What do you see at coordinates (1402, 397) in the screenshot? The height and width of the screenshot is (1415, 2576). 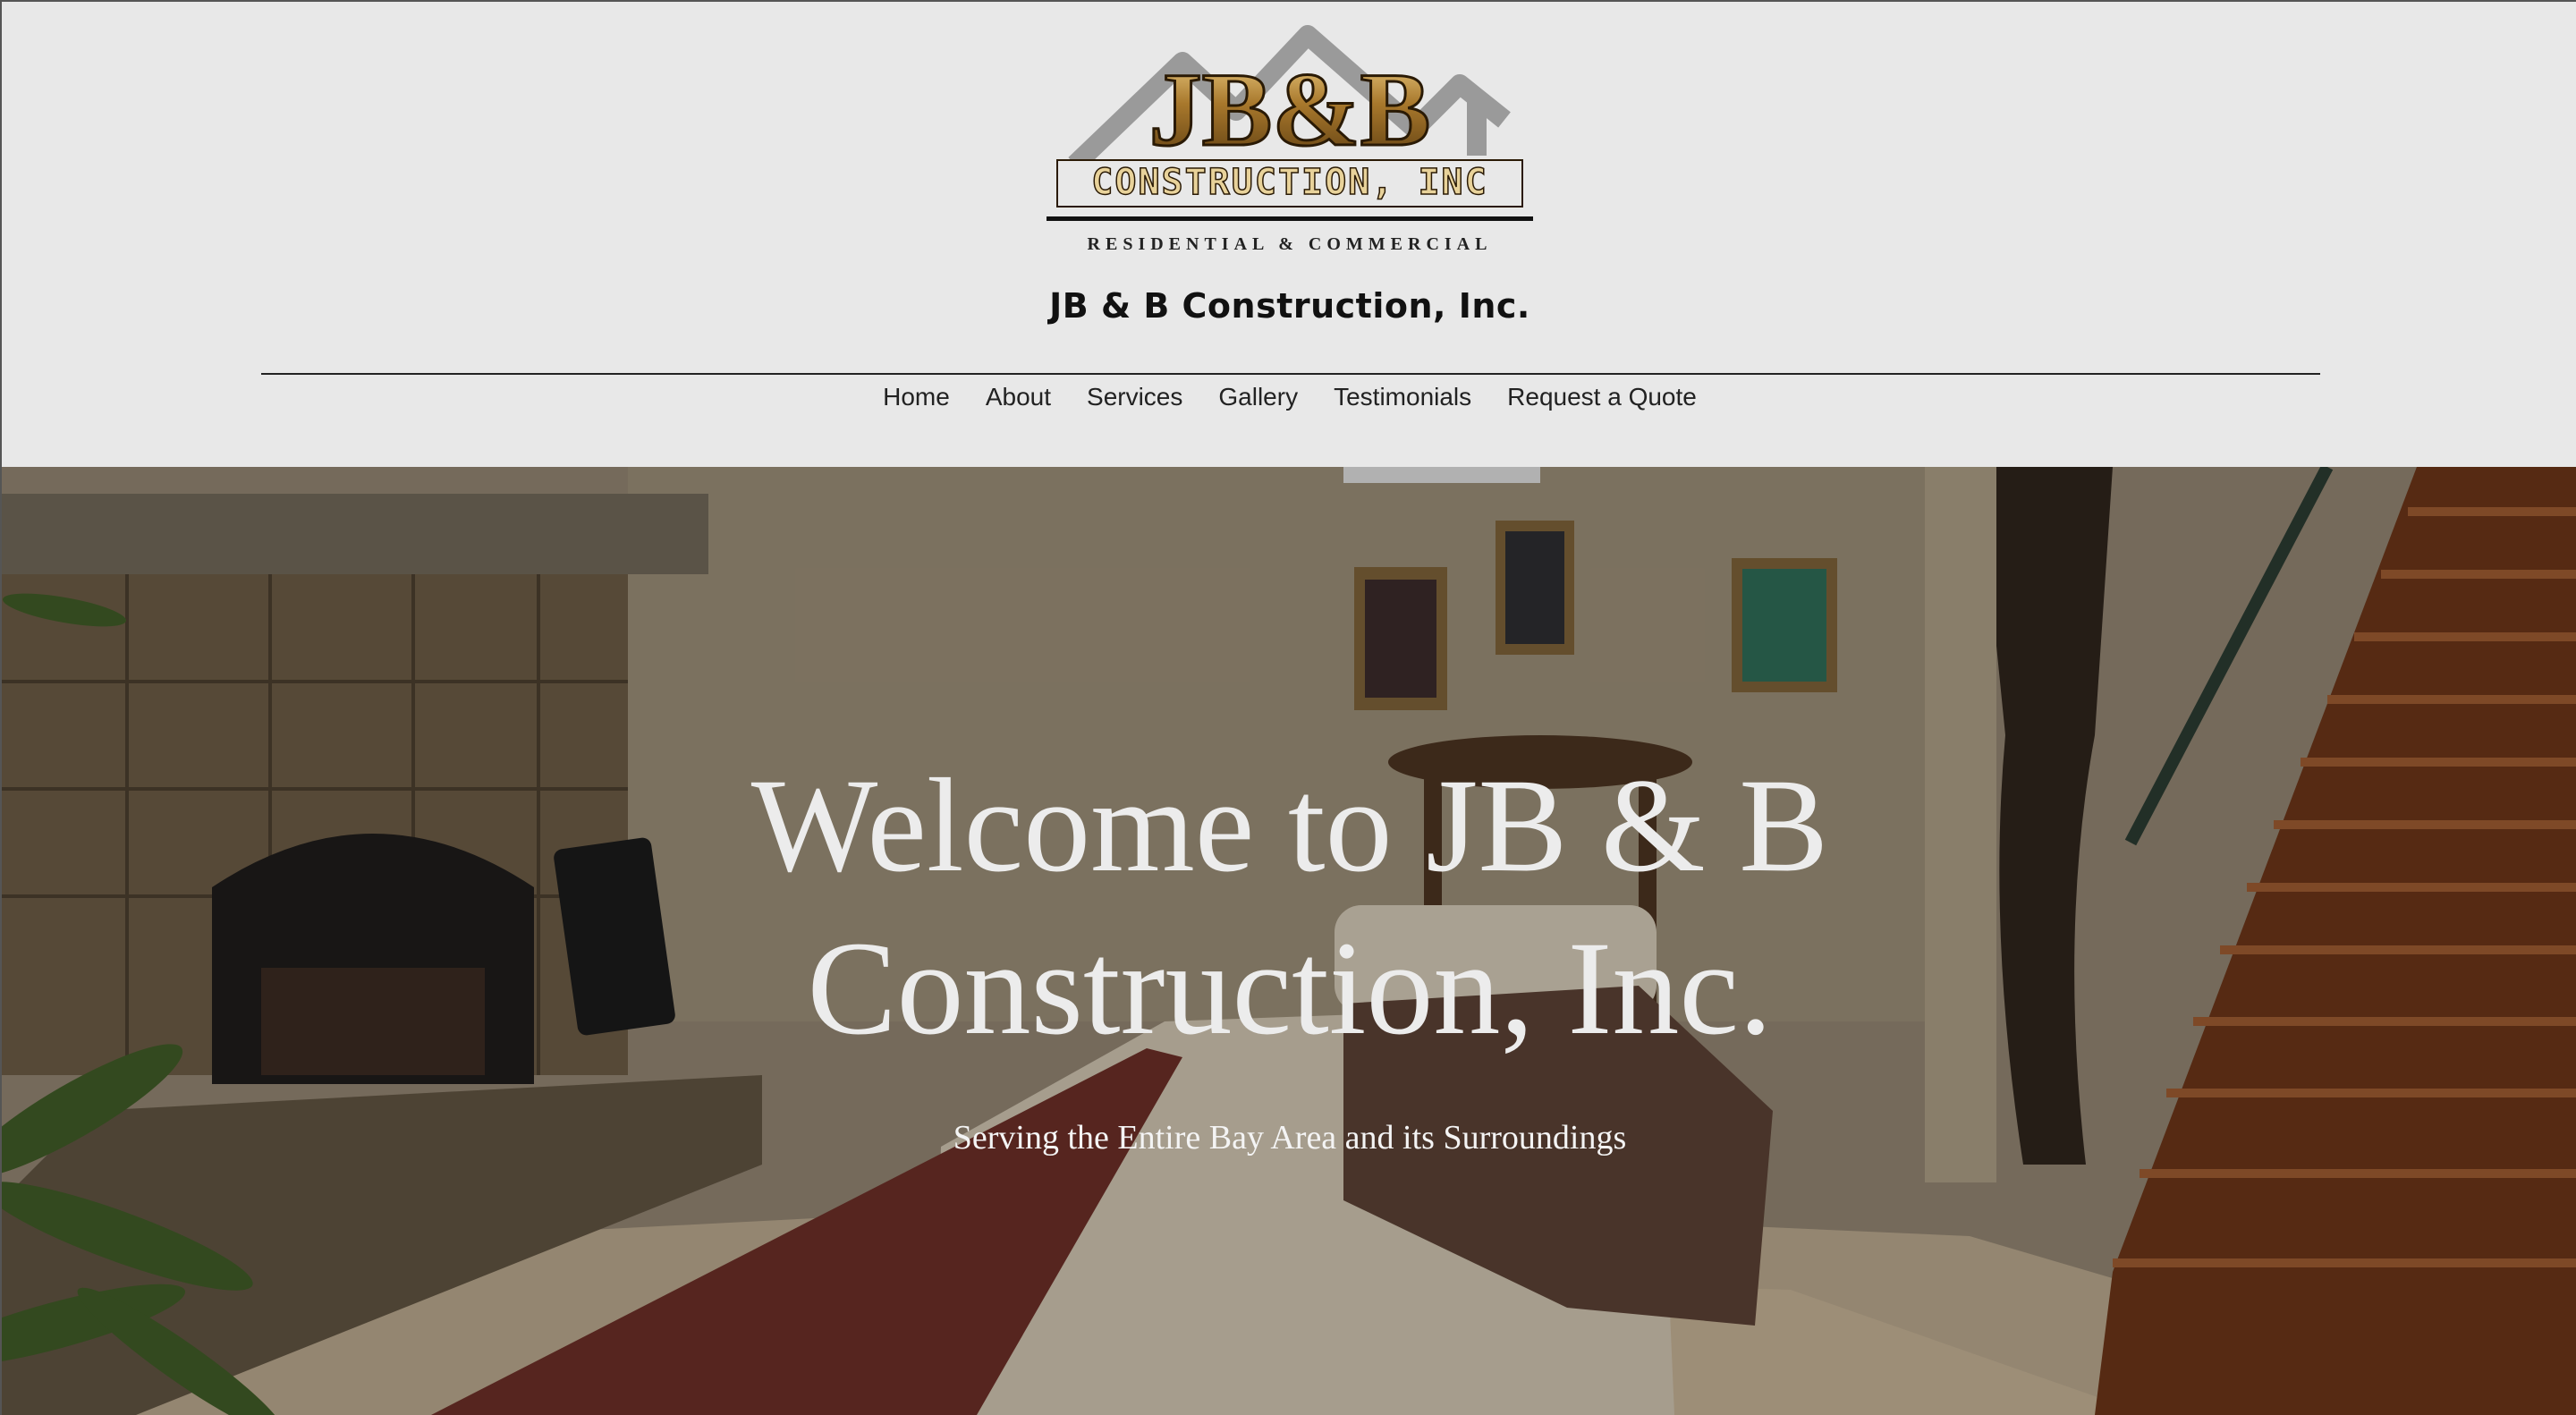 I see `nav-testimonials: Testimonials` at bounding box center [1402, 397].